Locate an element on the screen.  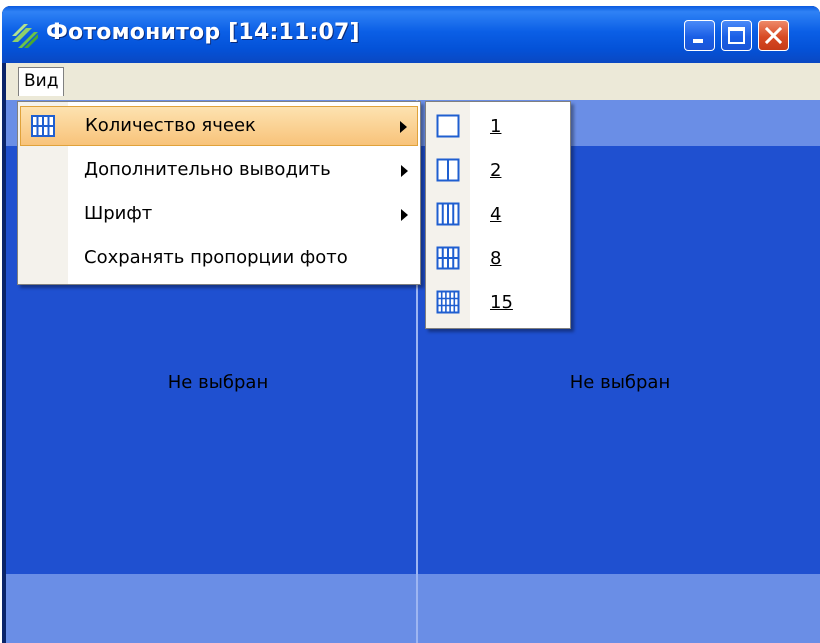
eight-cells-icon is located at coordinates (448, 258).